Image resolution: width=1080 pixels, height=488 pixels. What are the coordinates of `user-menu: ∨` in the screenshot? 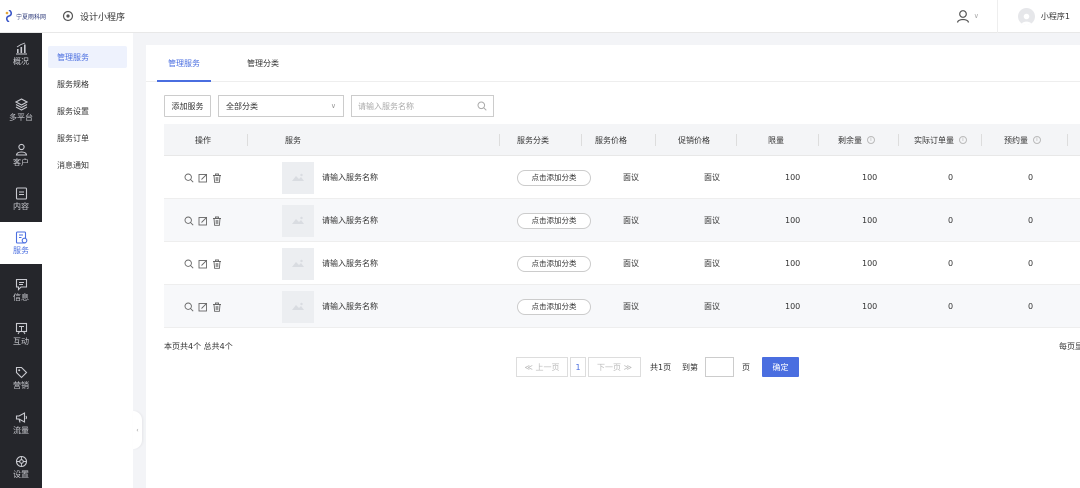 It's located at (967, 16).